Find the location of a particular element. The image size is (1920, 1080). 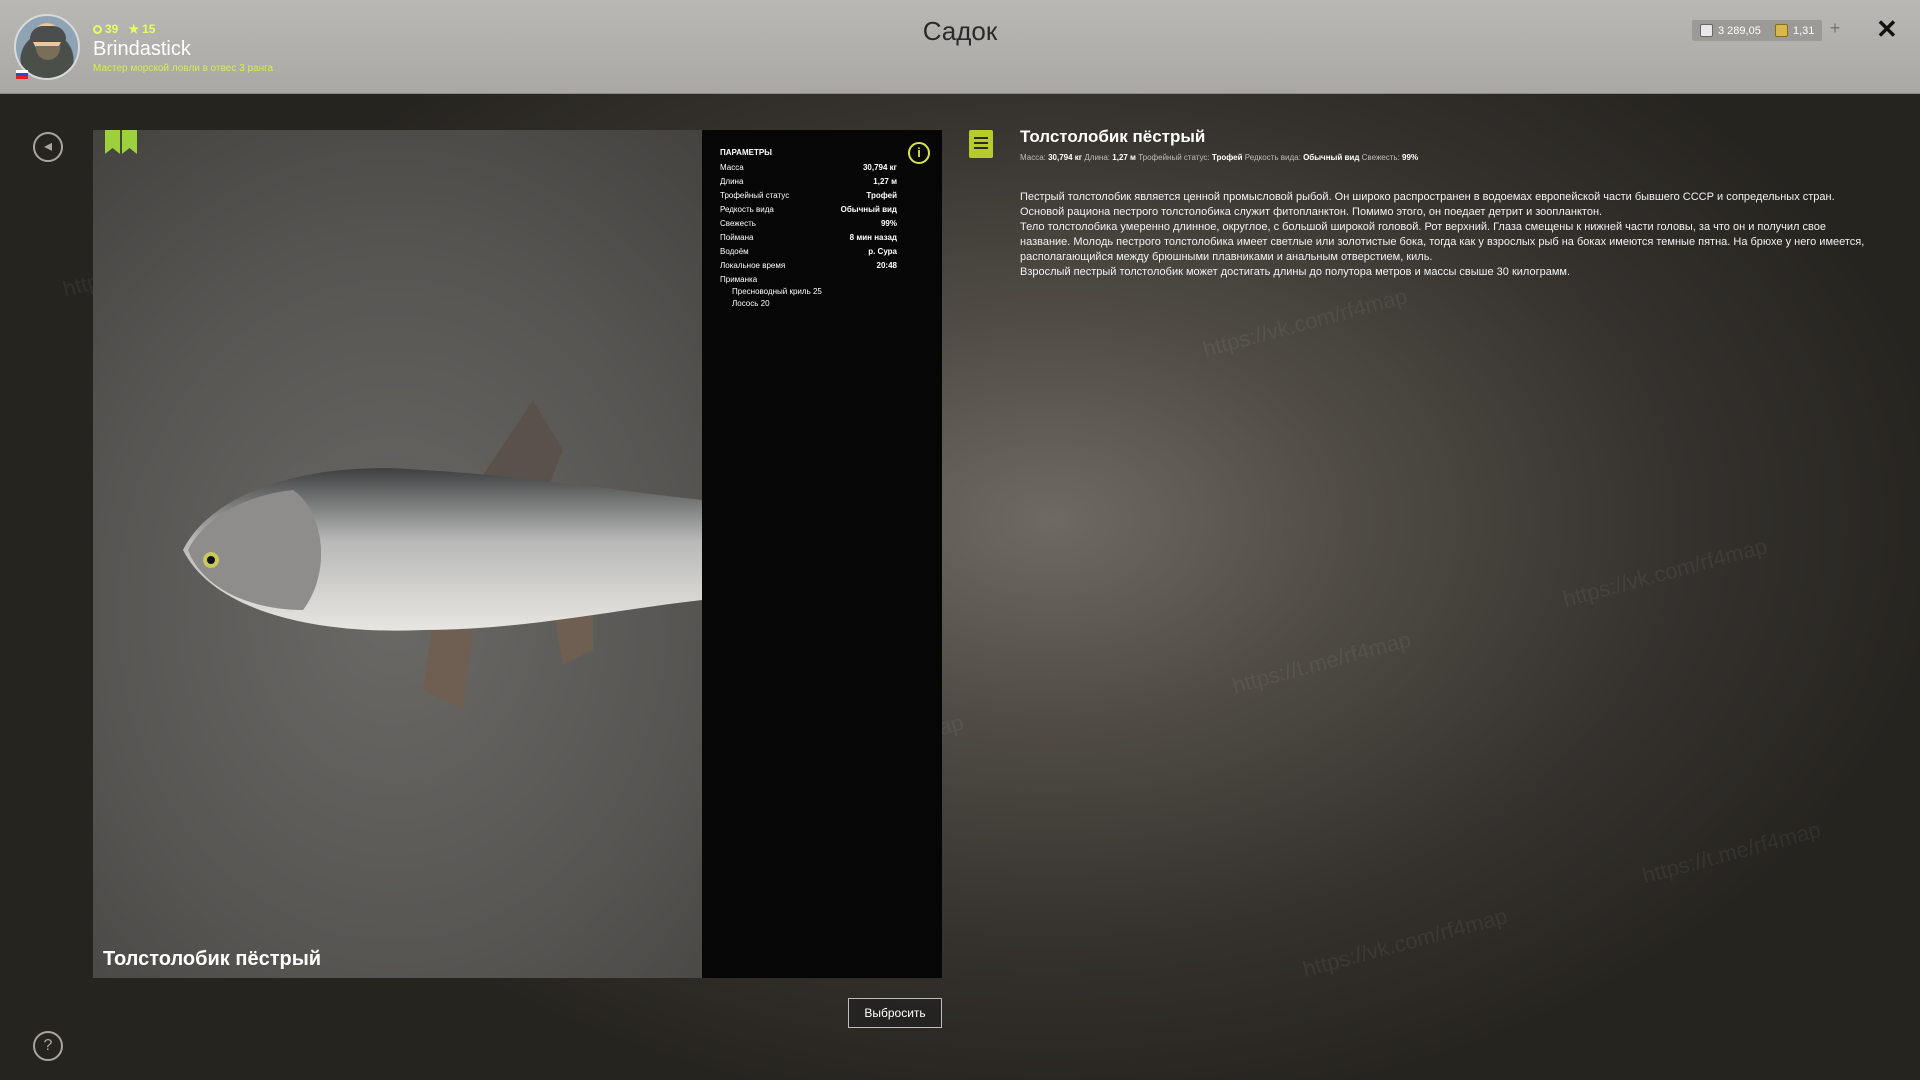

fish-name-caption: Толстолобик пёстрый is located at coordinates (212, 959).